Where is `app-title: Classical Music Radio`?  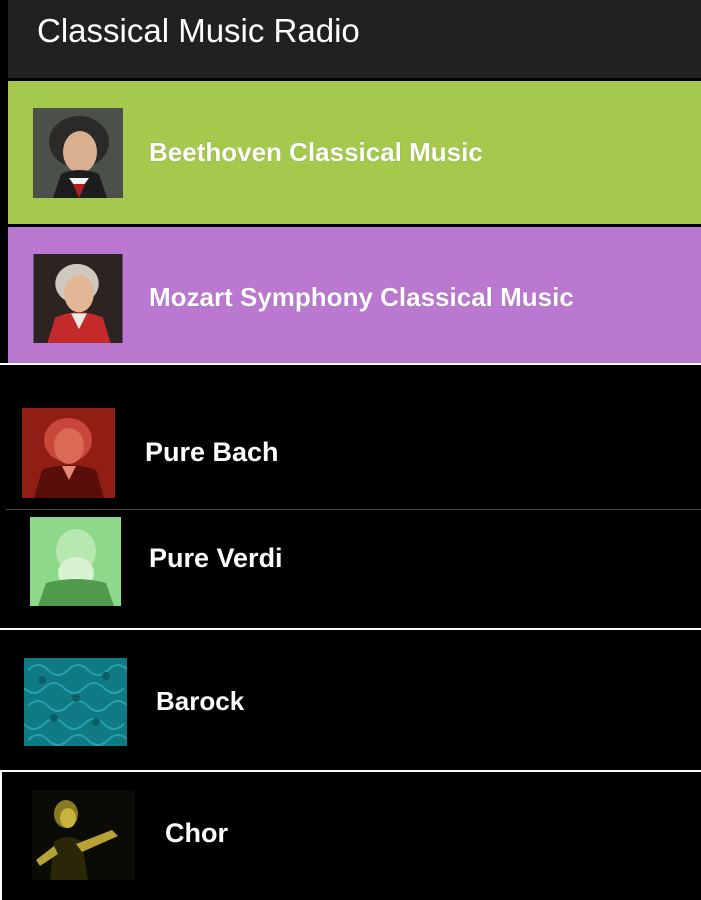 app-title: Classical Music Radio is located at coordinates (198, 30).